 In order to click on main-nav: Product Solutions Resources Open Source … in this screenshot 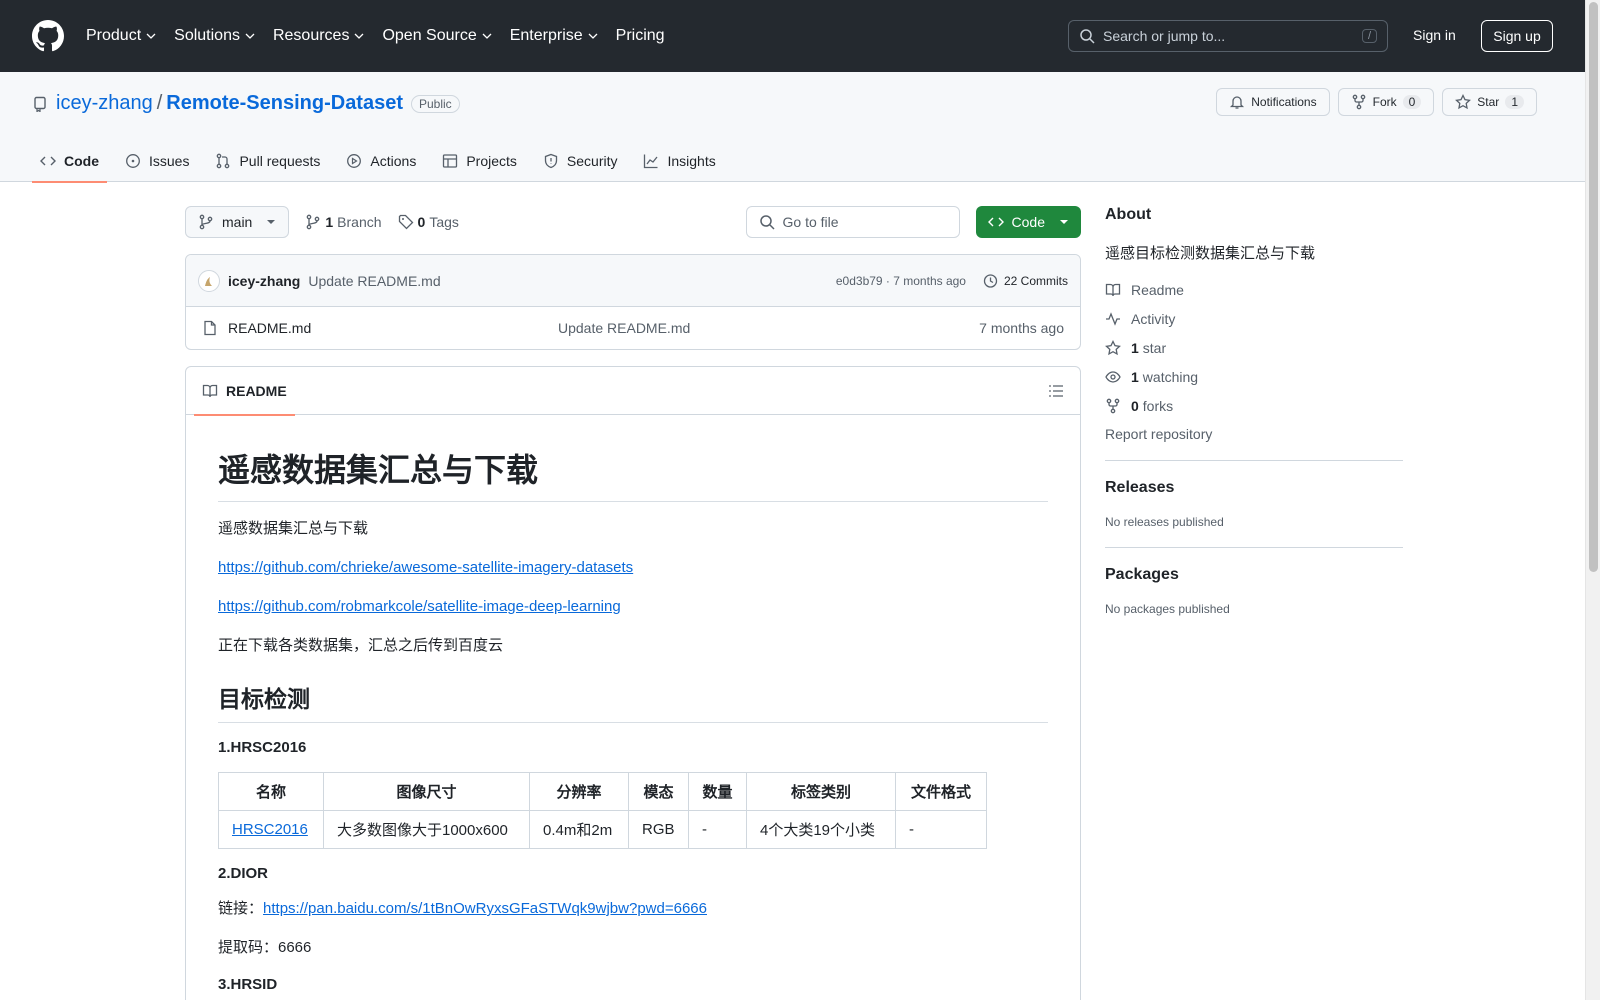, I will do `click(384, 36)`.